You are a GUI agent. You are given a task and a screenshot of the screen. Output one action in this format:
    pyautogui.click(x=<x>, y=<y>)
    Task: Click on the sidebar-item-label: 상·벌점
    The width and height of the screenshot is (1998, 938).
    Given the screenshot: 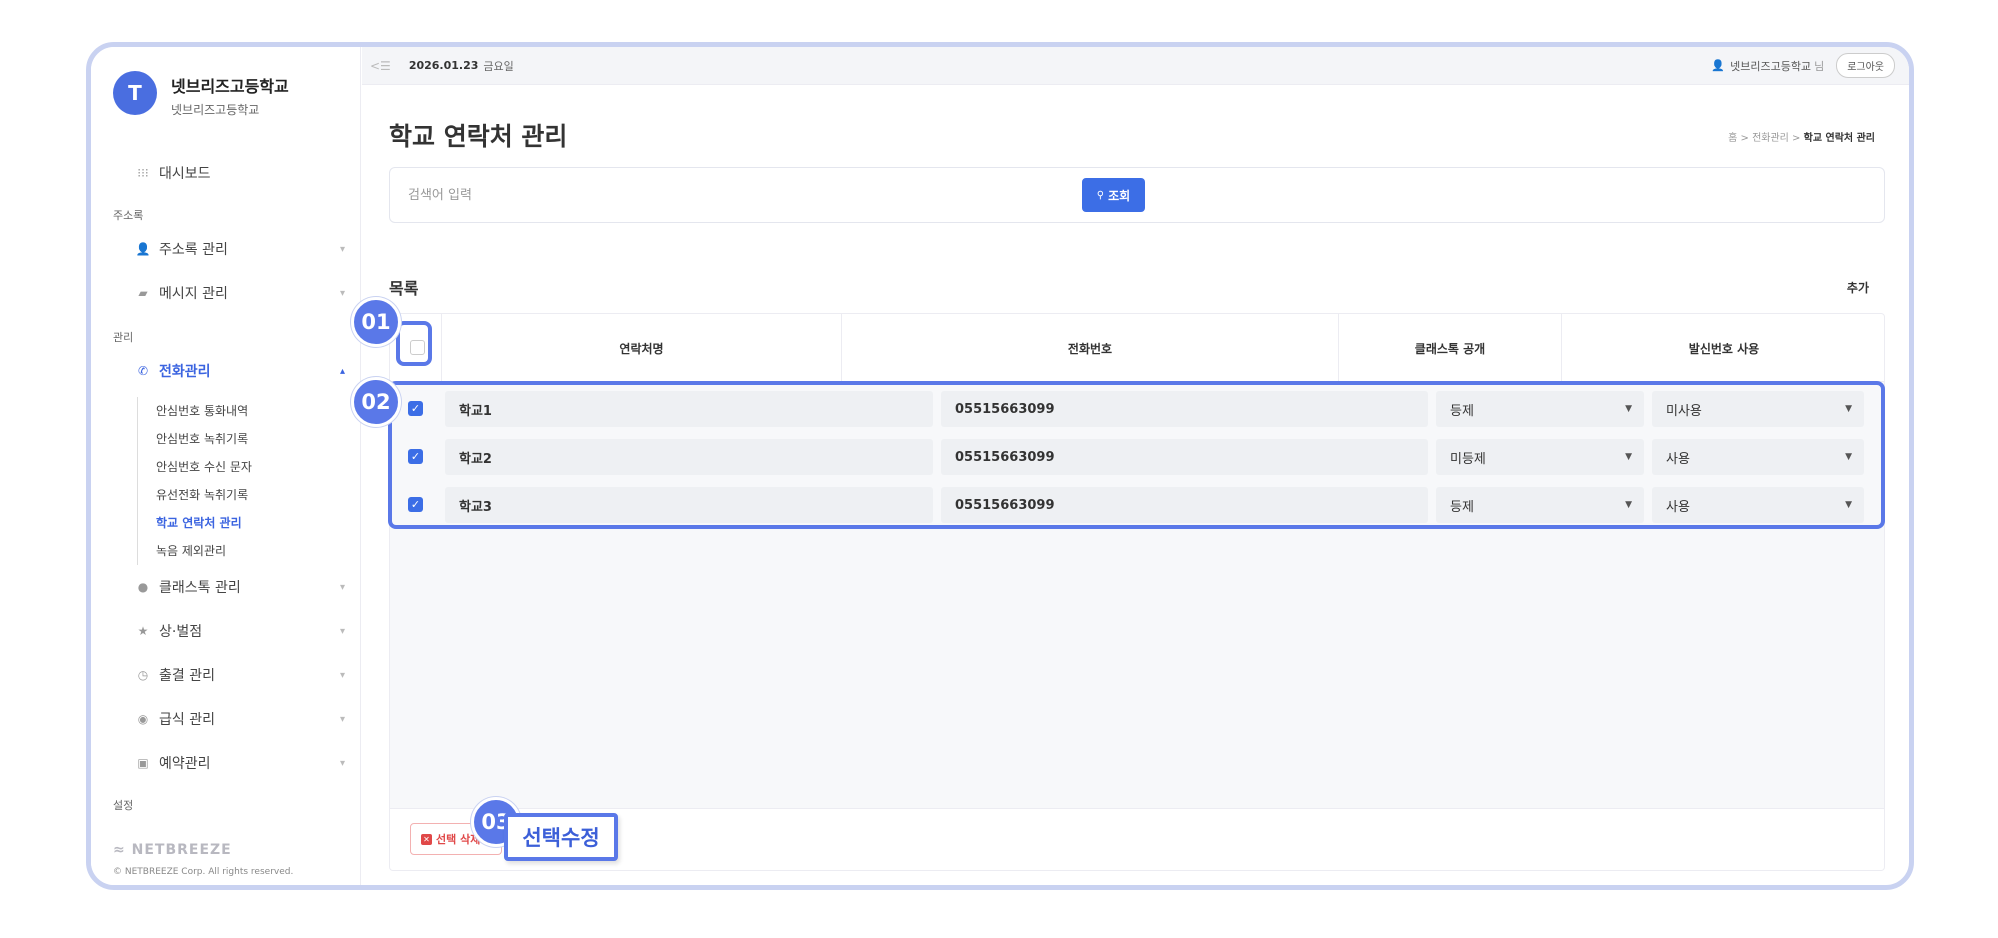 What is the action you would take?
    pyautogui.click(x=181, y=632)
    